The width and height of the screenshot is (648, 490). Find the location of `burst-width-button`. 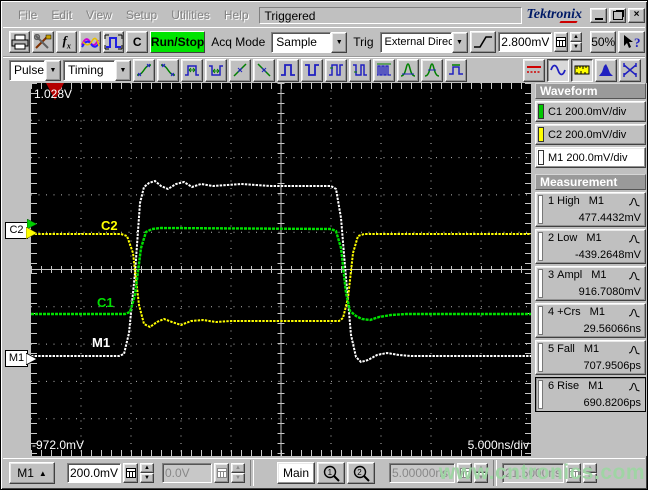

burst-width-button is located at coordinates (384, 70).